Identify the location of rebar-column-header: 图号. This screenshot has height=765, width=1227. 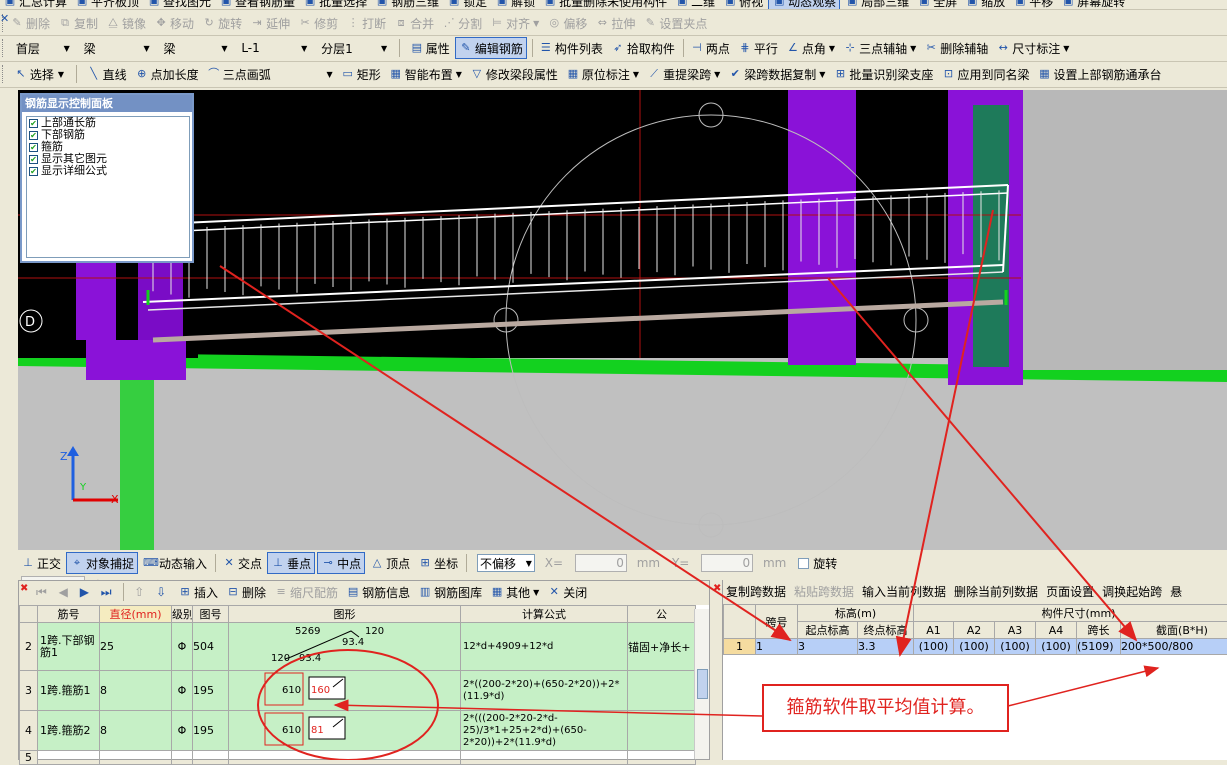
(211, 614).